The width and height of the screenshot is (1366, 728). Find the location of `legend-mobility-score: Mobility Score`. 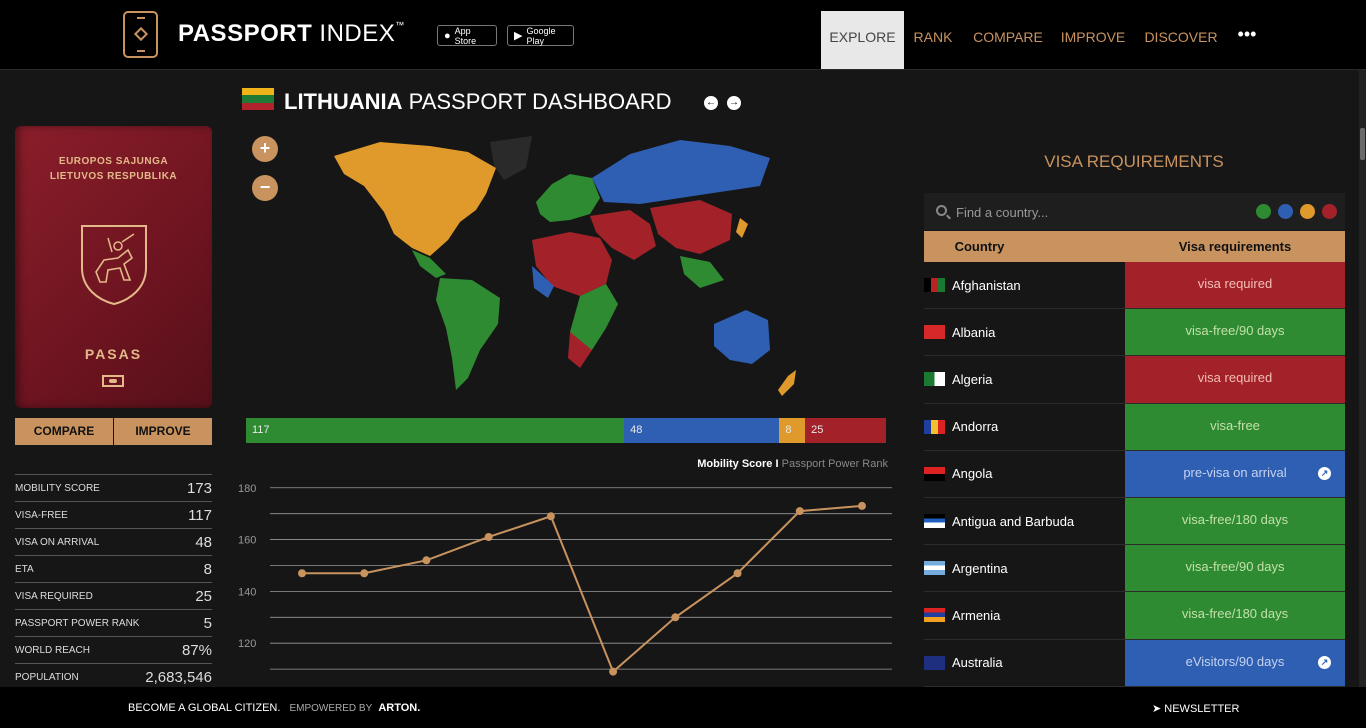

legend-mobility-score: Mobility Score is located at coordinates (734, 464).